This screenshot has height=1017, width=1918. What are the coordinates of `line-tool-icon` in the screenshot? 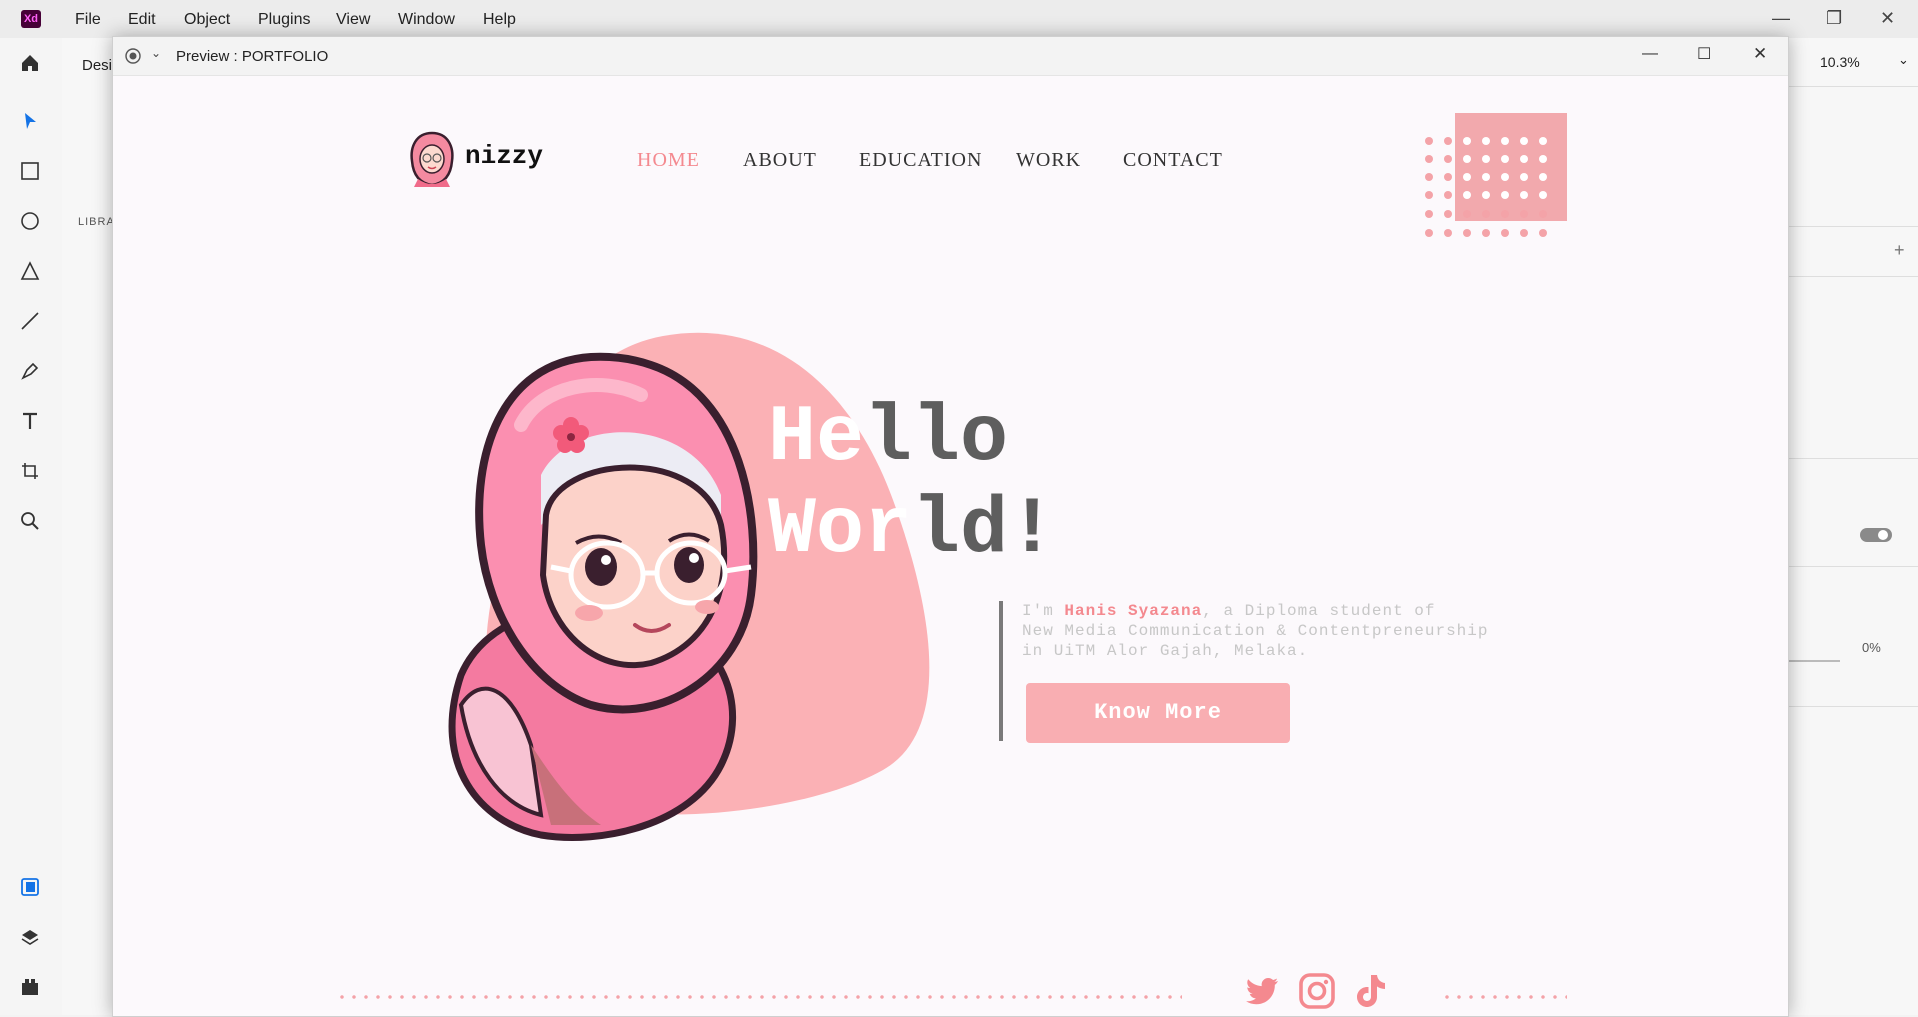 It's located at (30, 323).